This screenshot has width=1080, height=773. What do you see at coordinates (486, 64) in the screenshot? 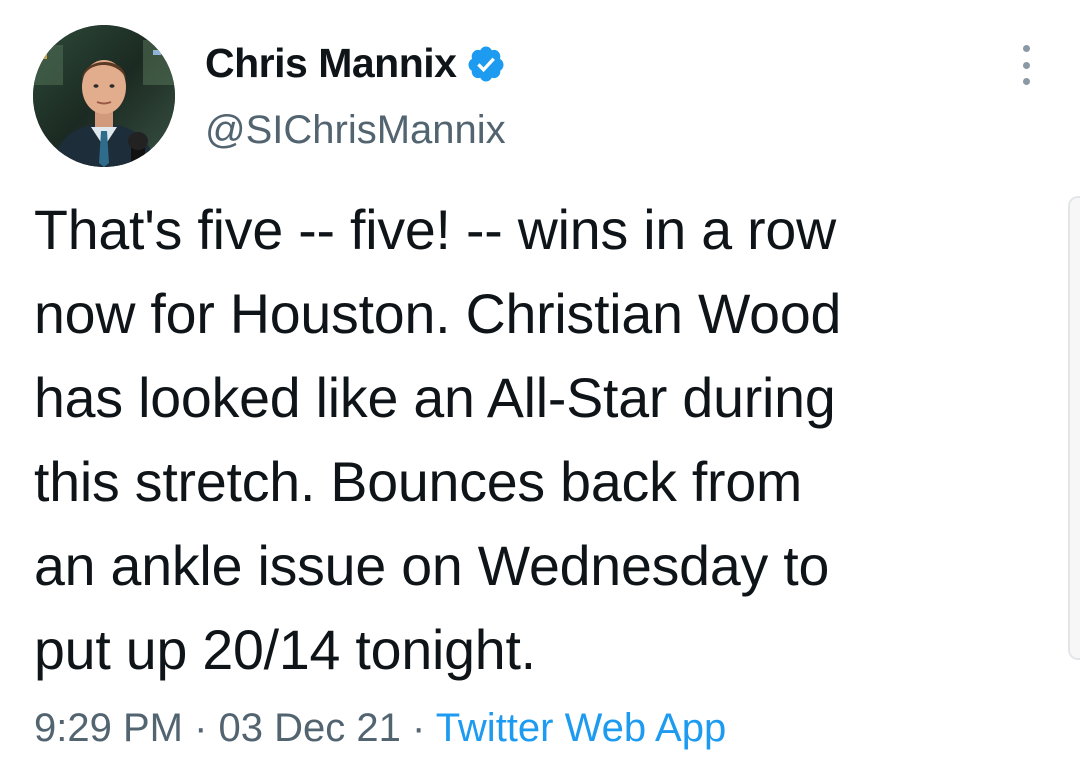
I see `verified-badge-icon` at bounding box center [486, 64].